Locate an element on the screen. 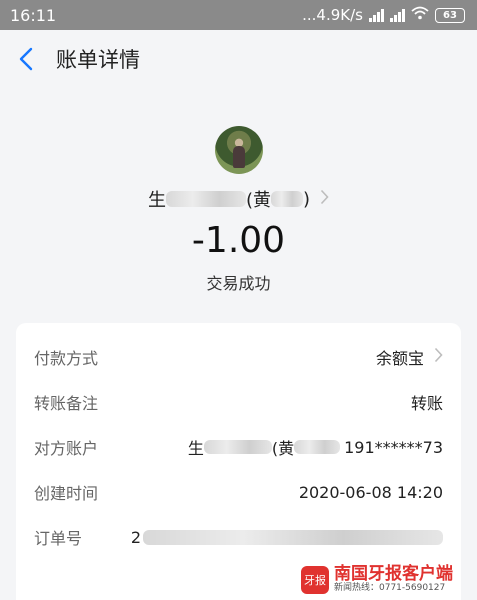  watermark-logo: 牙报 is located at coordinates (315, 579).